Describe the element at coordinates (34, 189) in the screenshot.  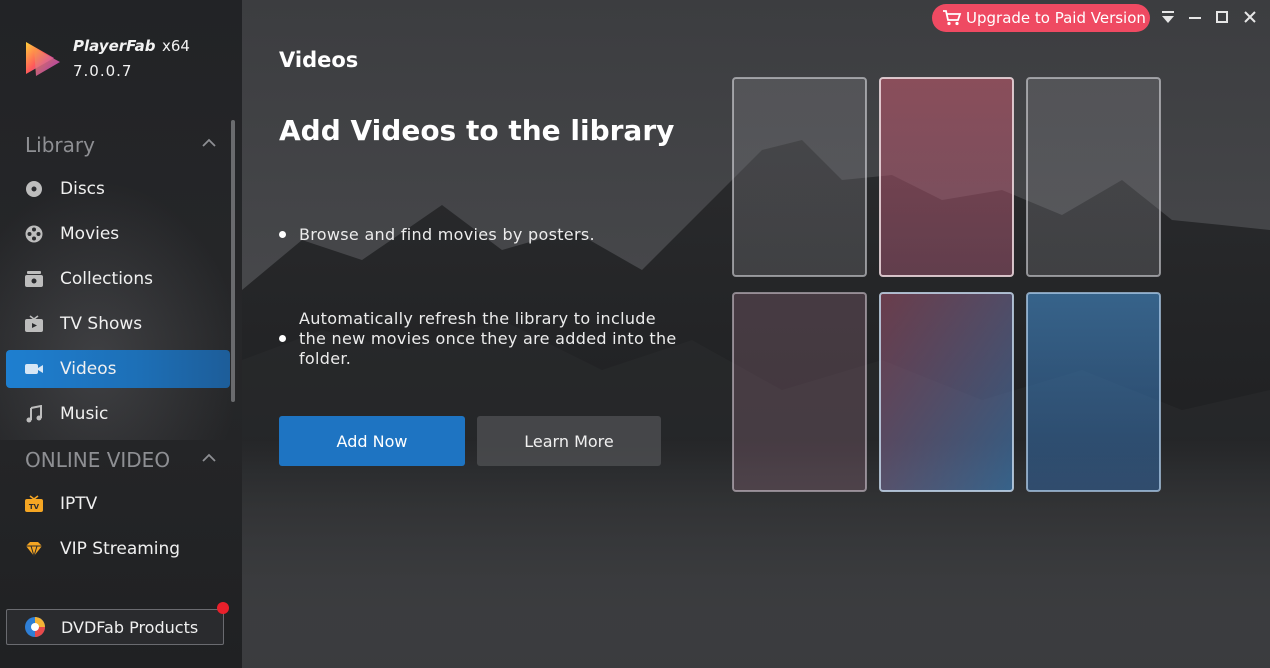
I see `disc-icon` at that location.